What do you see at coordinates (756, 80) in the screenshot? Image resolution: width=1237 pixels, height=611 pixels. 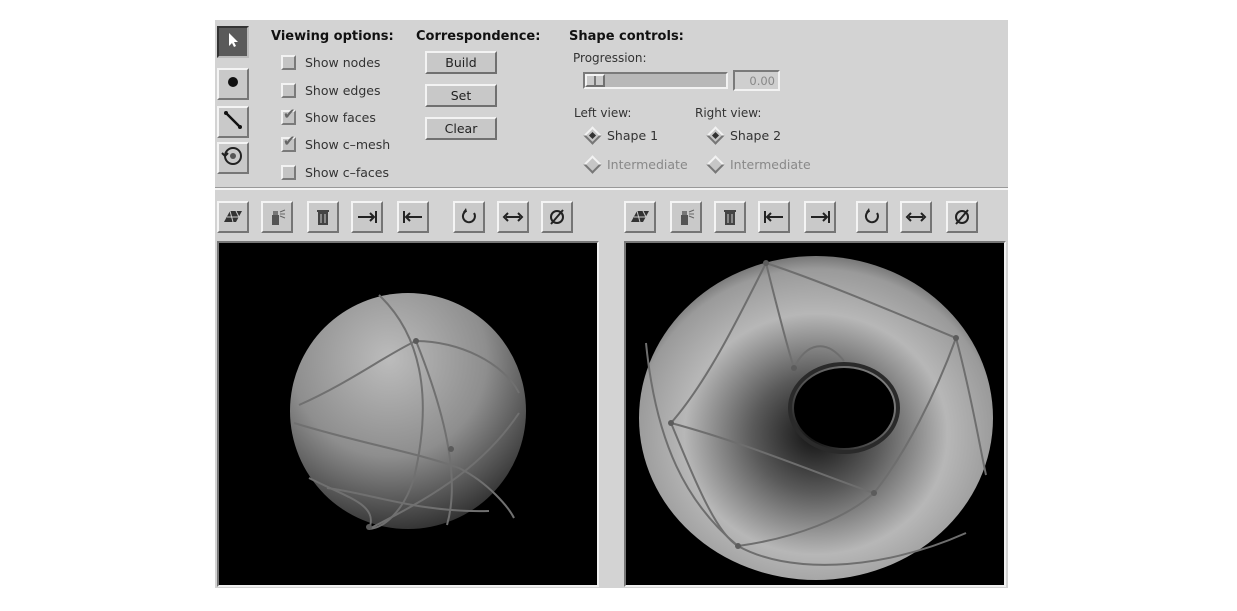 I see `progression-value-field: 0.00` at bounding box center [756, 80].